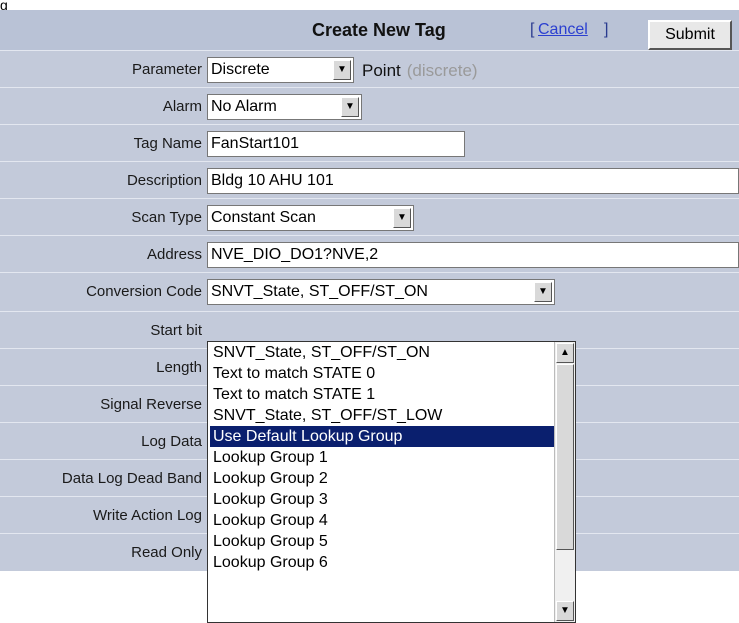 This screenshot has width=739, height=623. Describe the element at coordinates (167, 143) in the screenshot. I see `tag-name-label: Tag Name` at that location.